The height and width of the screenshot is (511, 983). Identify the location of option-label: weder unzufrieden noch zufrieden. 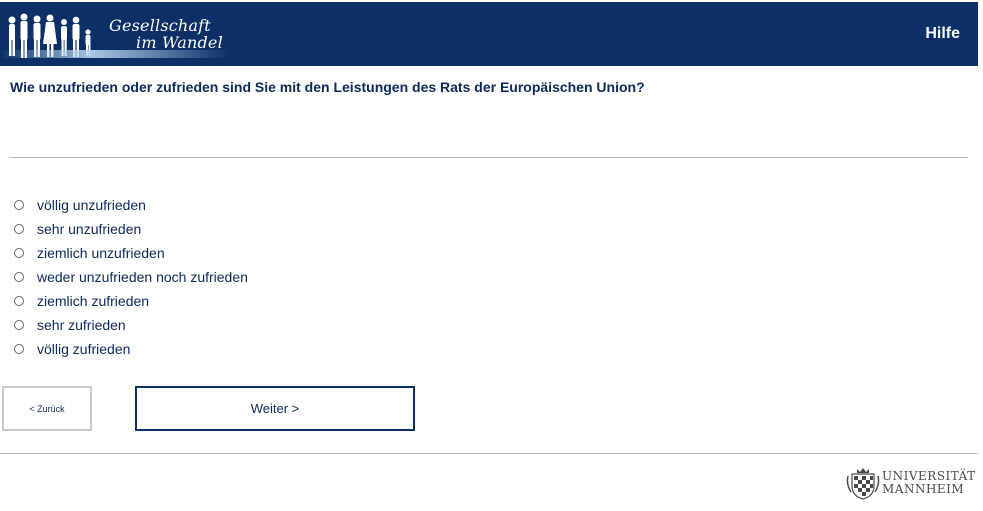
(142, 277).